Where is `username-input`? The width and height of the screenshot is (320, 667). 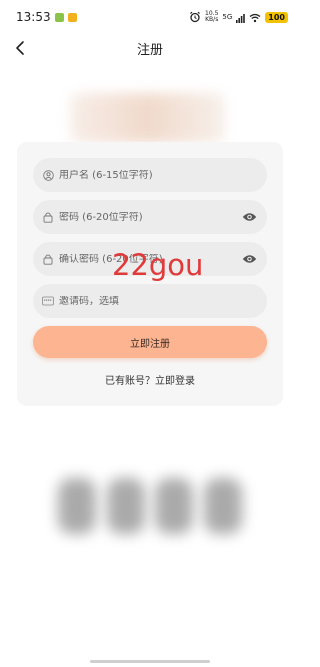
username-input is located at coordinates (158, 175).